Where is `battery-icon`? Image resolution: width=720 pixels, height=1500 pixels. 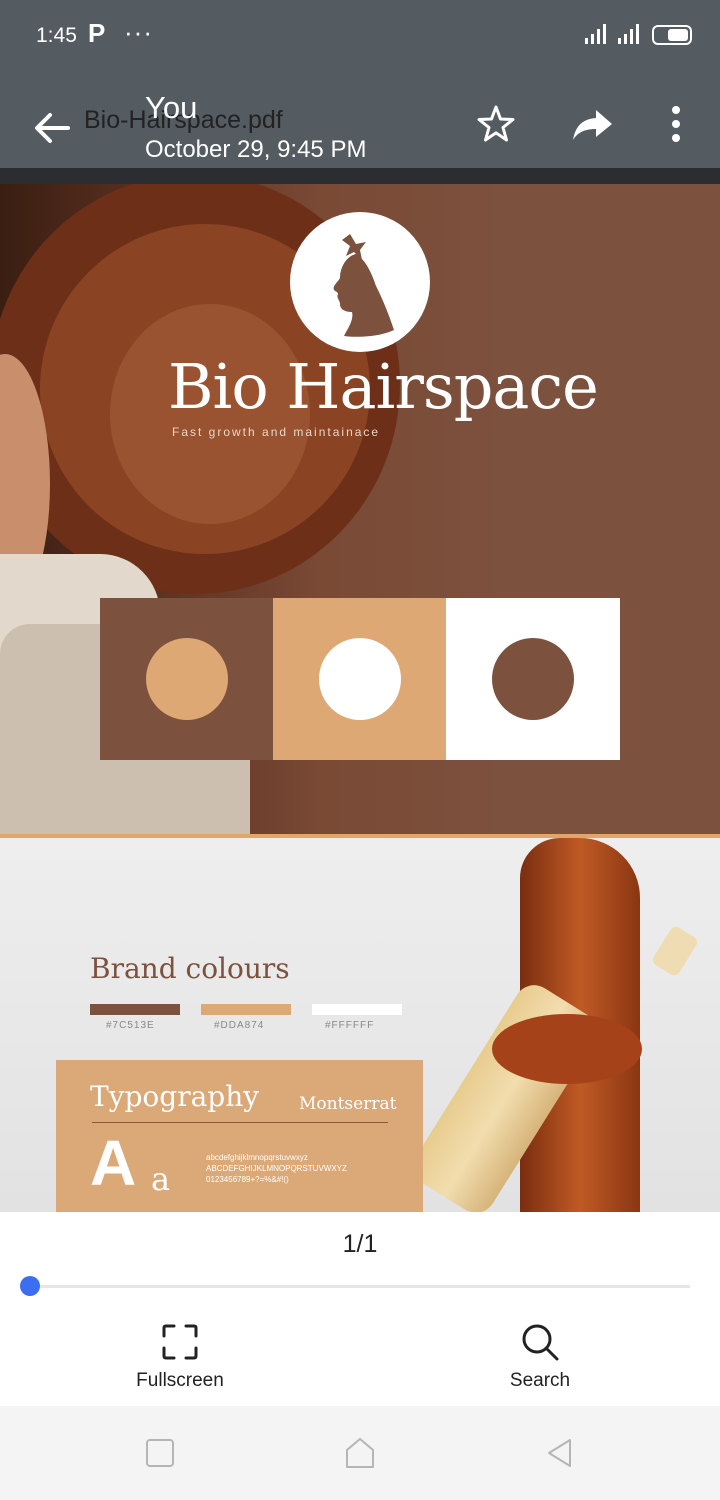 battery-icon is located at coordinates (672, 35).